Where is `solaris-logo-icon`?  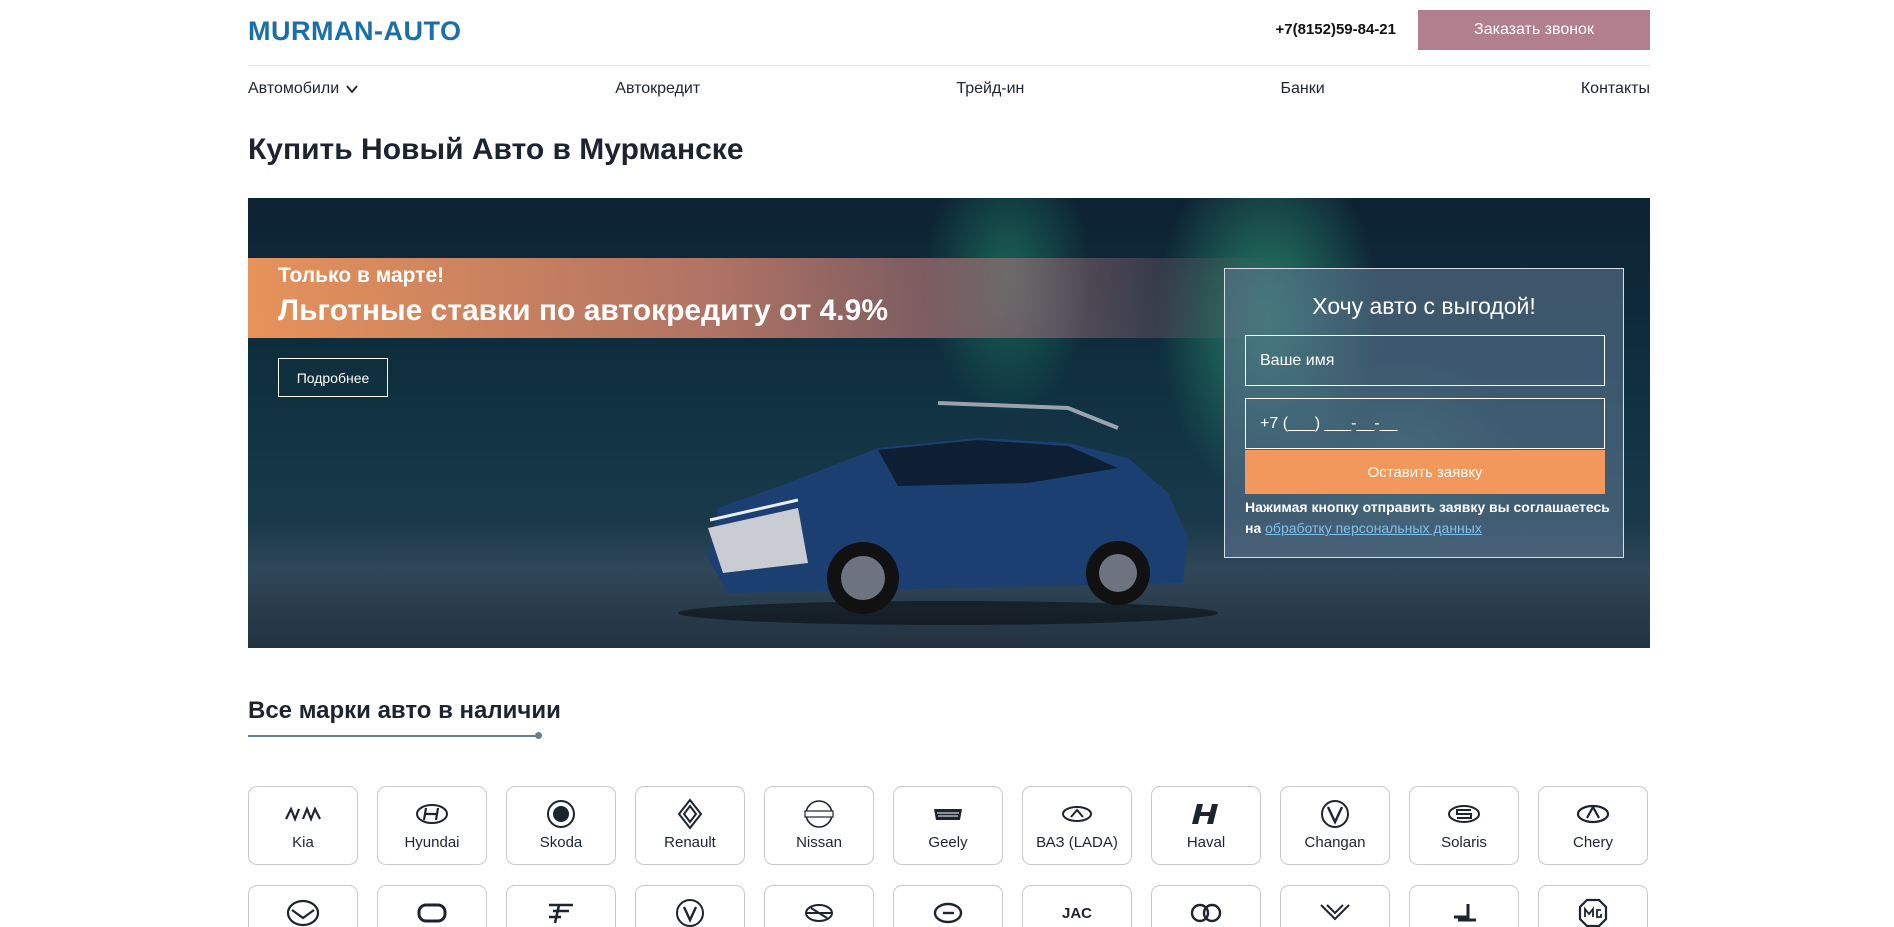
solaris-logo-icon is located at coordinates (1464, 814).